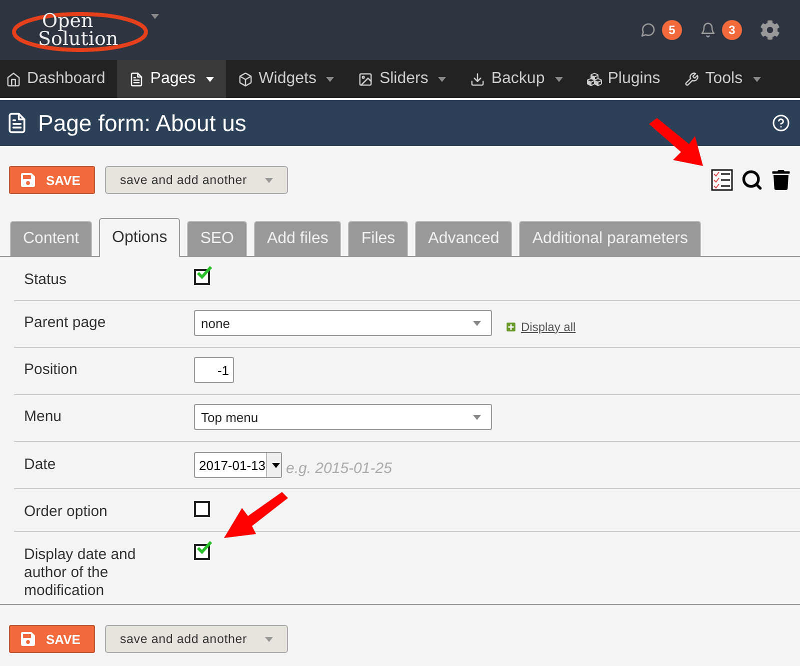 The width and height of the screenshot is (800, 666). What do you see at coordinates (402, 79) in the screenshot?
I see `nav-item: Sliders` at bounding box center [402, 79].